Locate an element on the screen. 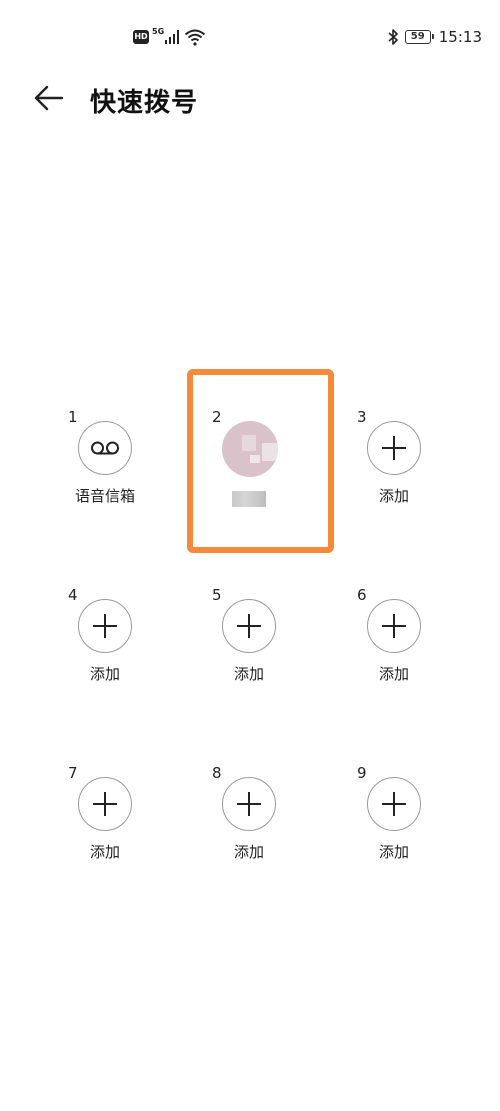  slot-button is located at coordinates (105, 448).